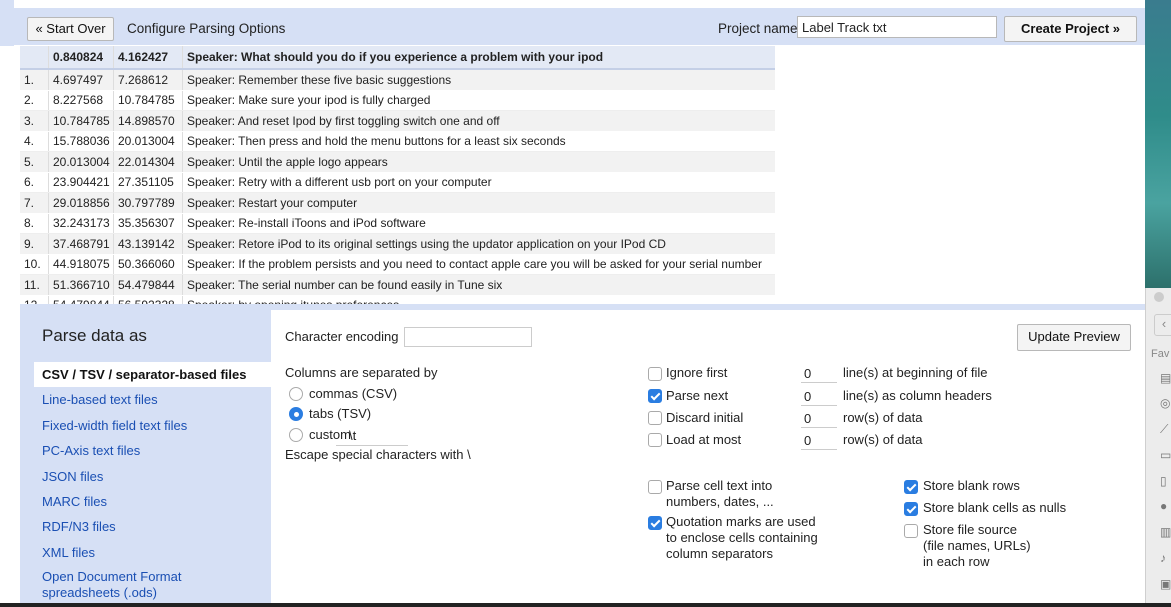  Describe the element at coordinates (34, 182) in the screenshot. I see `row-number: 6.` at that location.